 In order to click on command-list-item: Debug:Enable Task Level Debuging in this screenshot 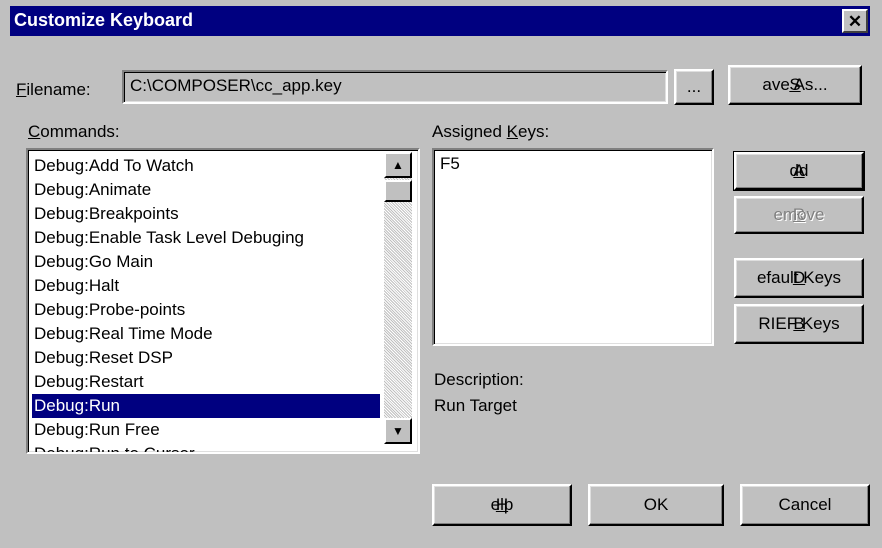, I will do `click(206, 238)`.